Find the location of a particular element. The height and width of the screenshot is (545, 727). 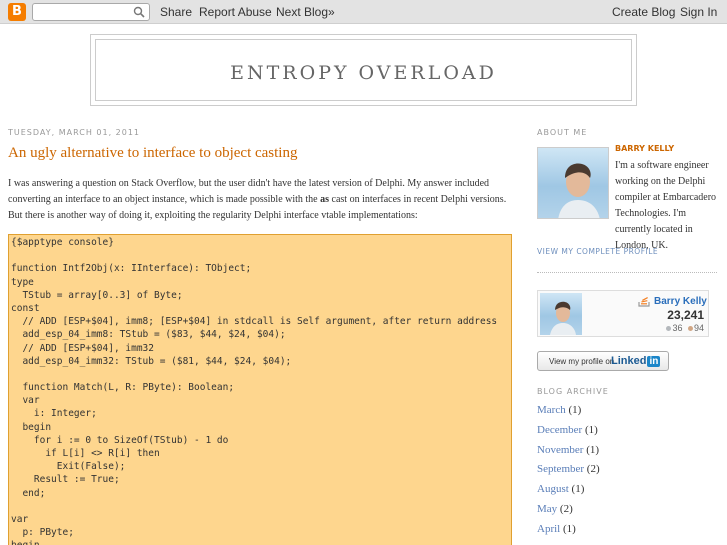

silver-badge-icon is located at coordinates (669, 328).